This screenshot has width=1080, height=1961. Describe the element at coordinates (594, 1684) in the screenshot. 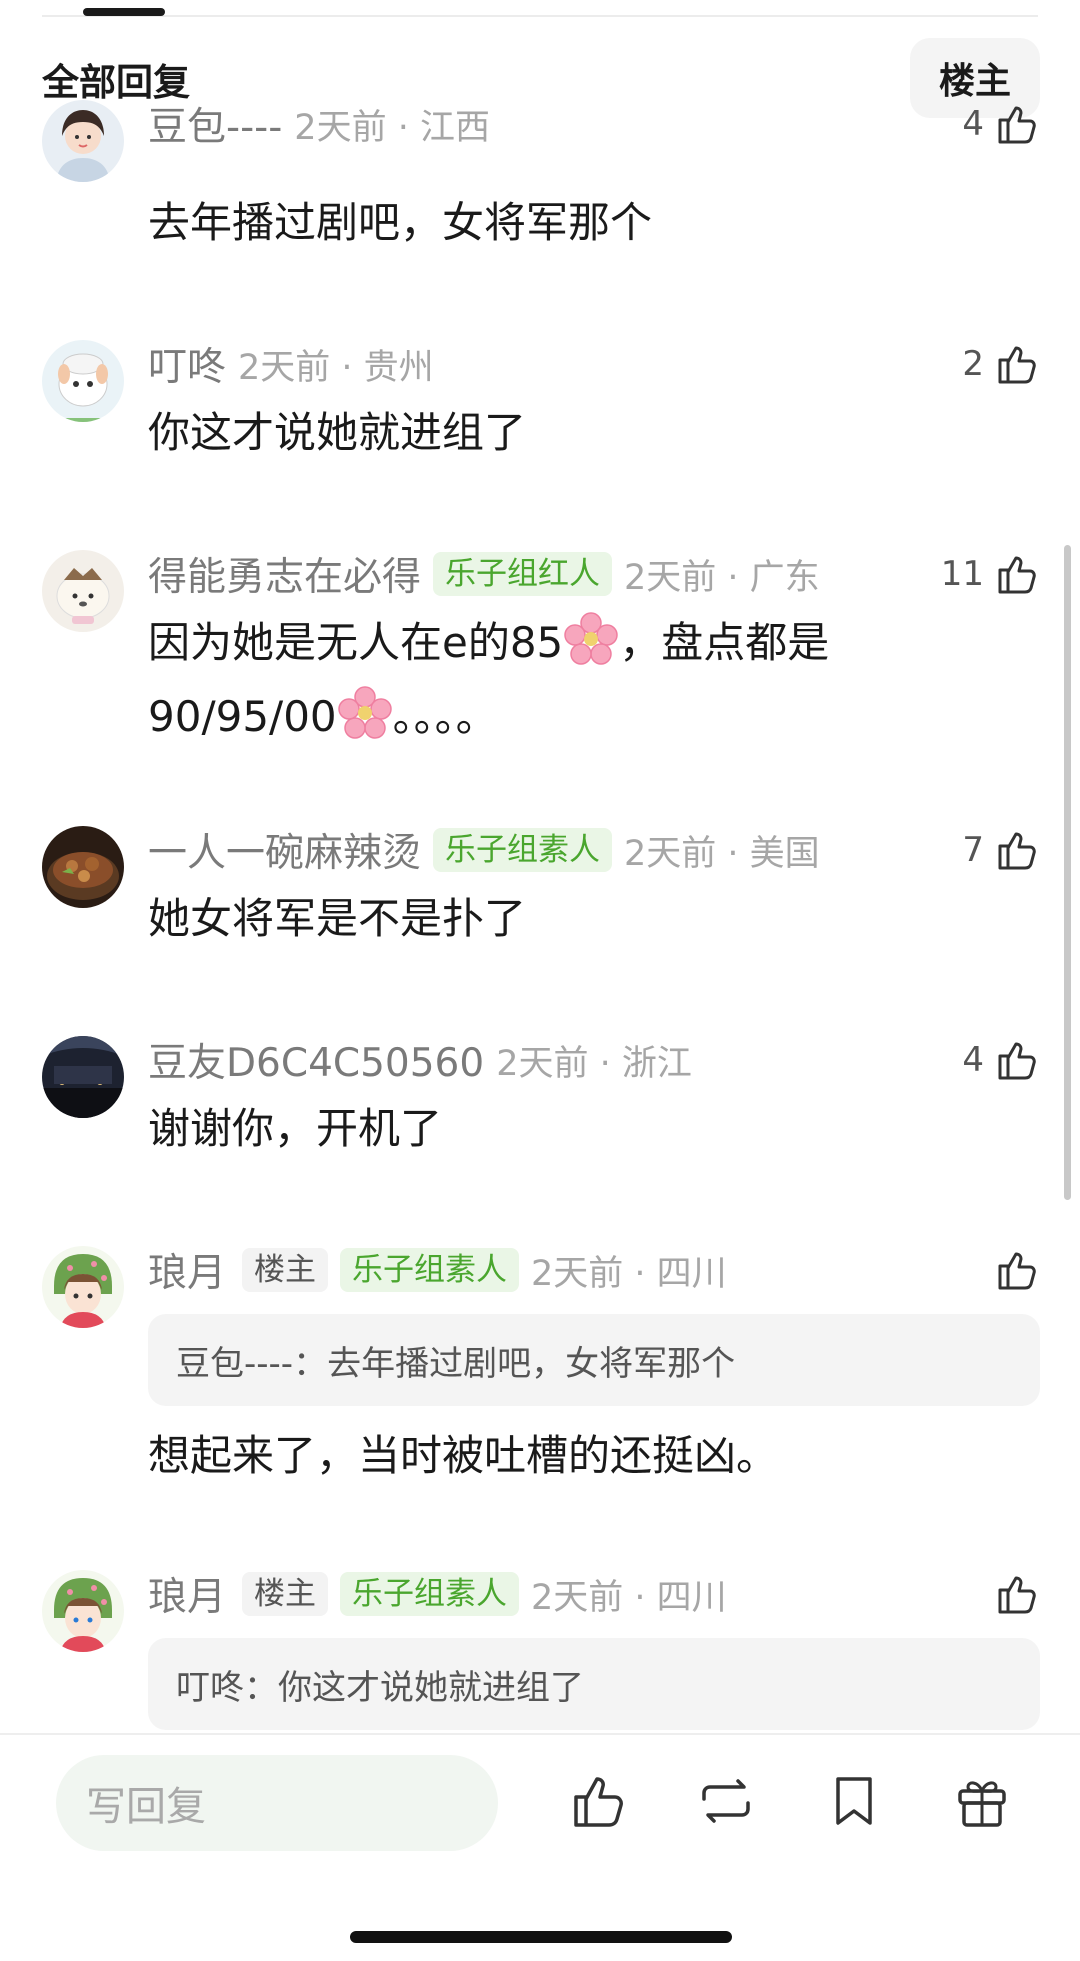

I see `quoted-reply: 叮咚：你这才说她就进组了` at that location.